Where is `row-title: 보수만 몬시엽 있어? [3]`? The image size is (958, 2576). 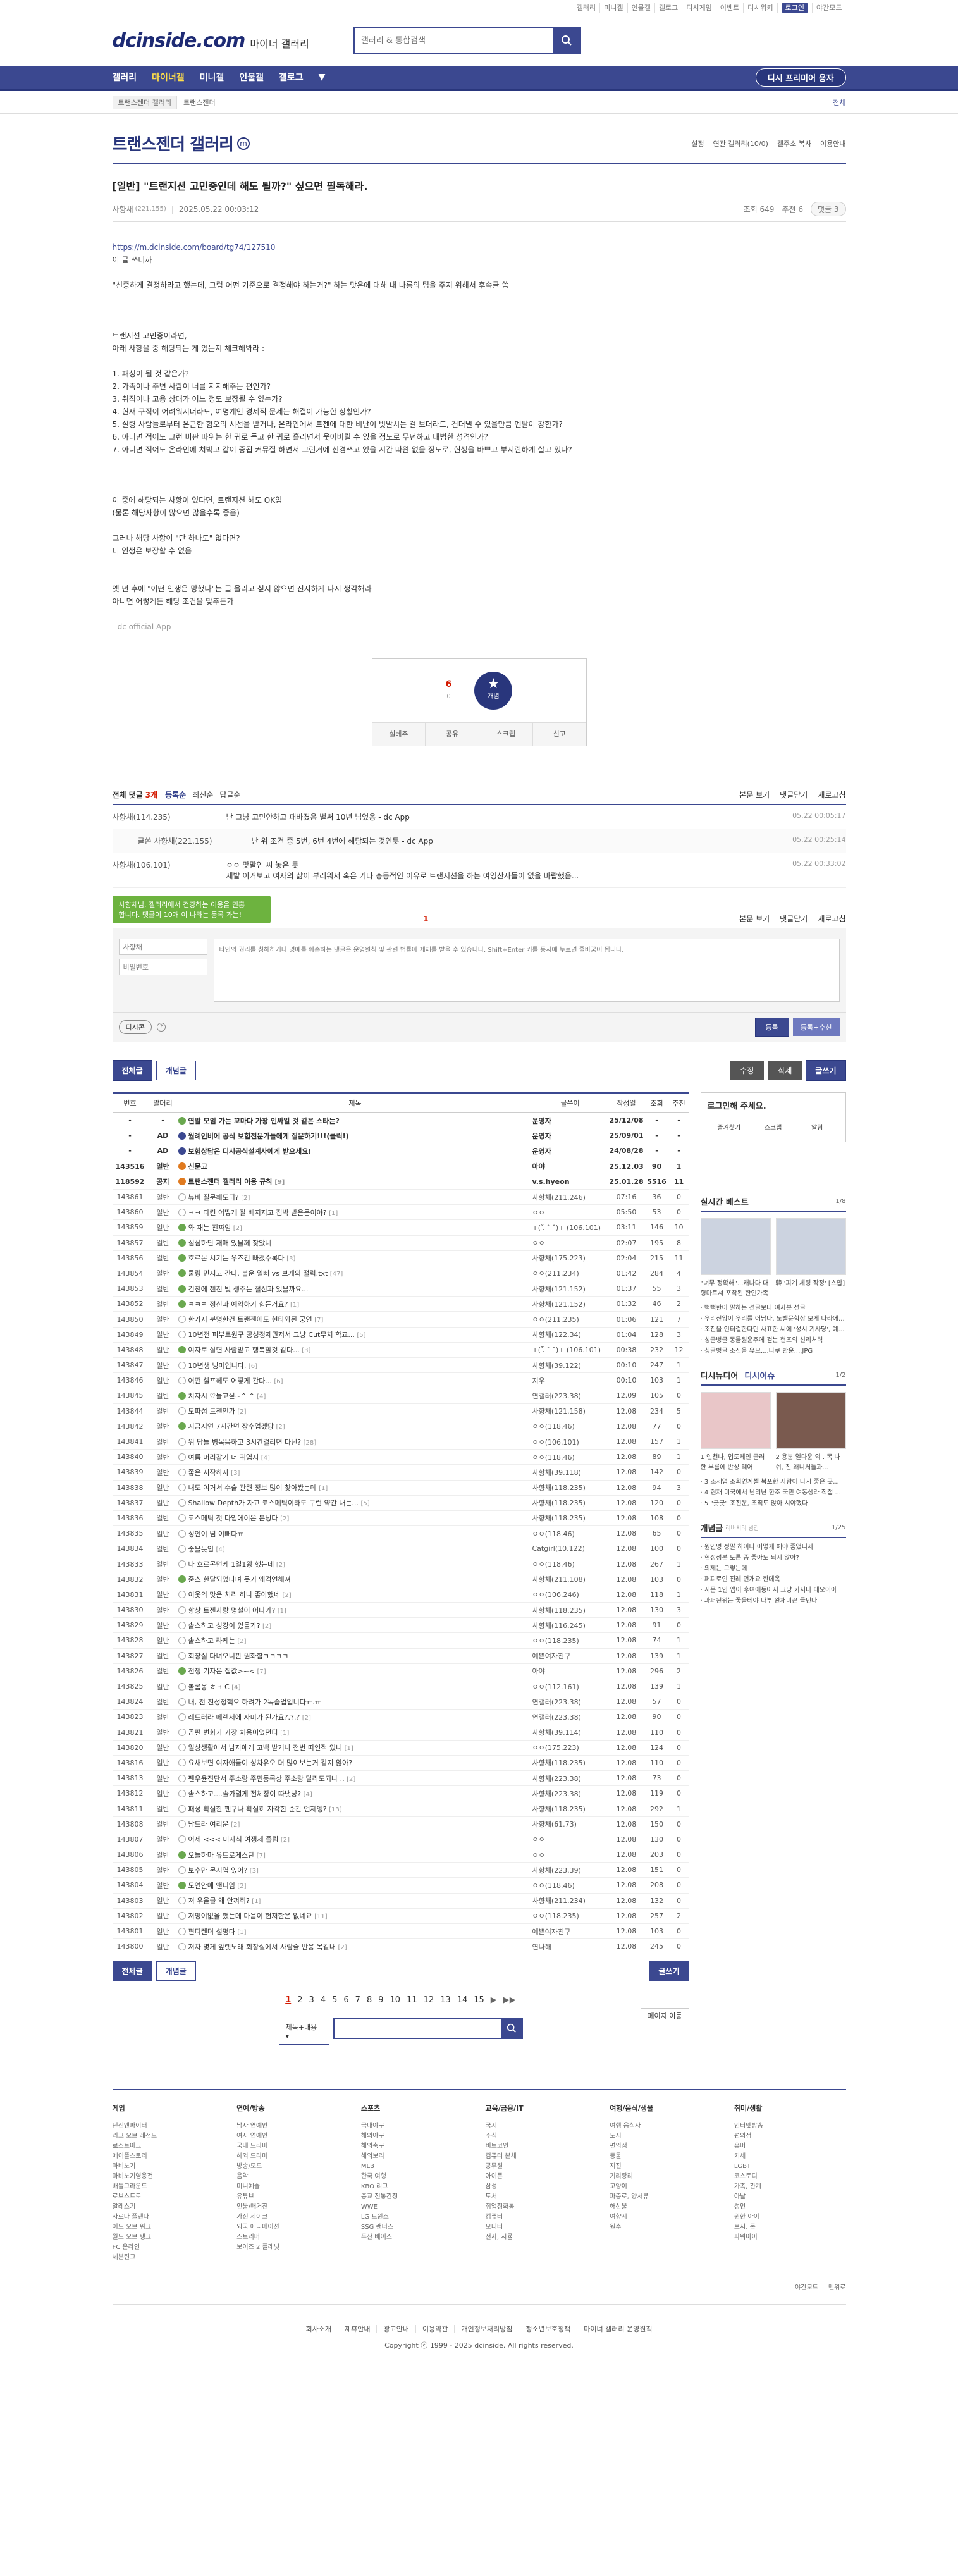 row-title: 보수만 몬시엽 있어? [3] is located at coordinates (355, 1870).